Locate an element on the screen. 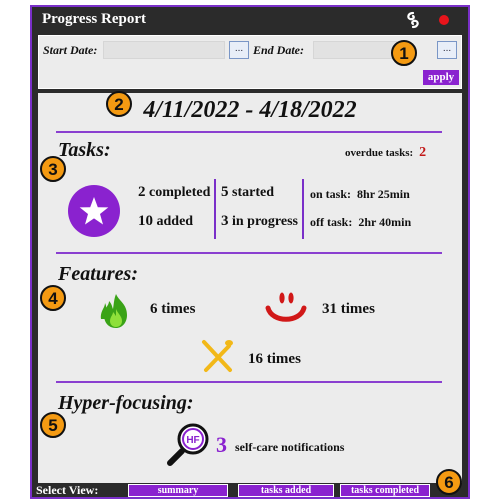 Image resolution: width=500 pixels, height=500 pixels. view-tasks-added-button: tasks added is located at coordinates (286, 490).